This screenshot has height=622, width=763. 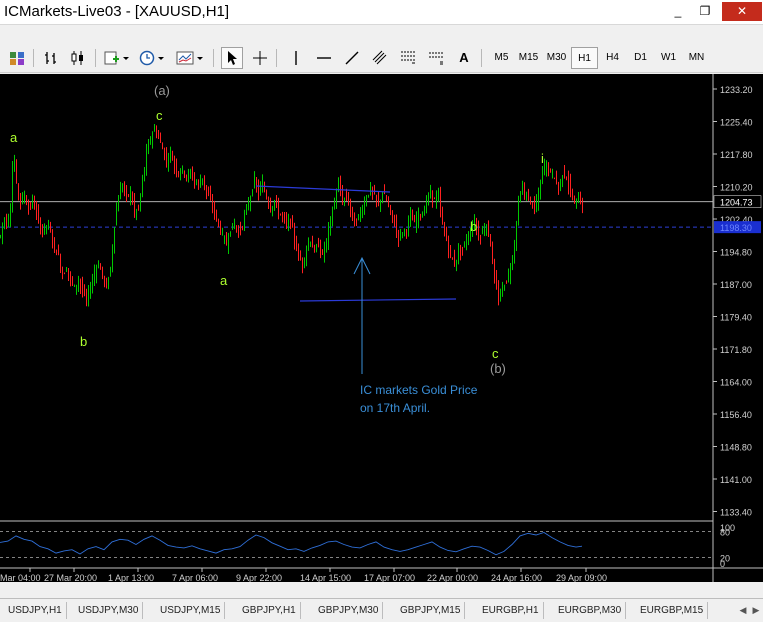 I want to click on annotation-text-line-2: on 17th April., so click(x=395, y=408).